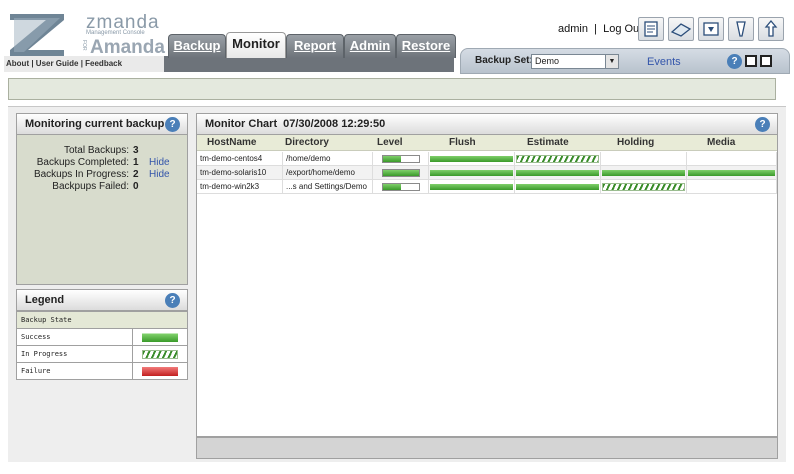 This screenshot has width=794, height=474. I want to click on progress-swatch, so click(160, 354).